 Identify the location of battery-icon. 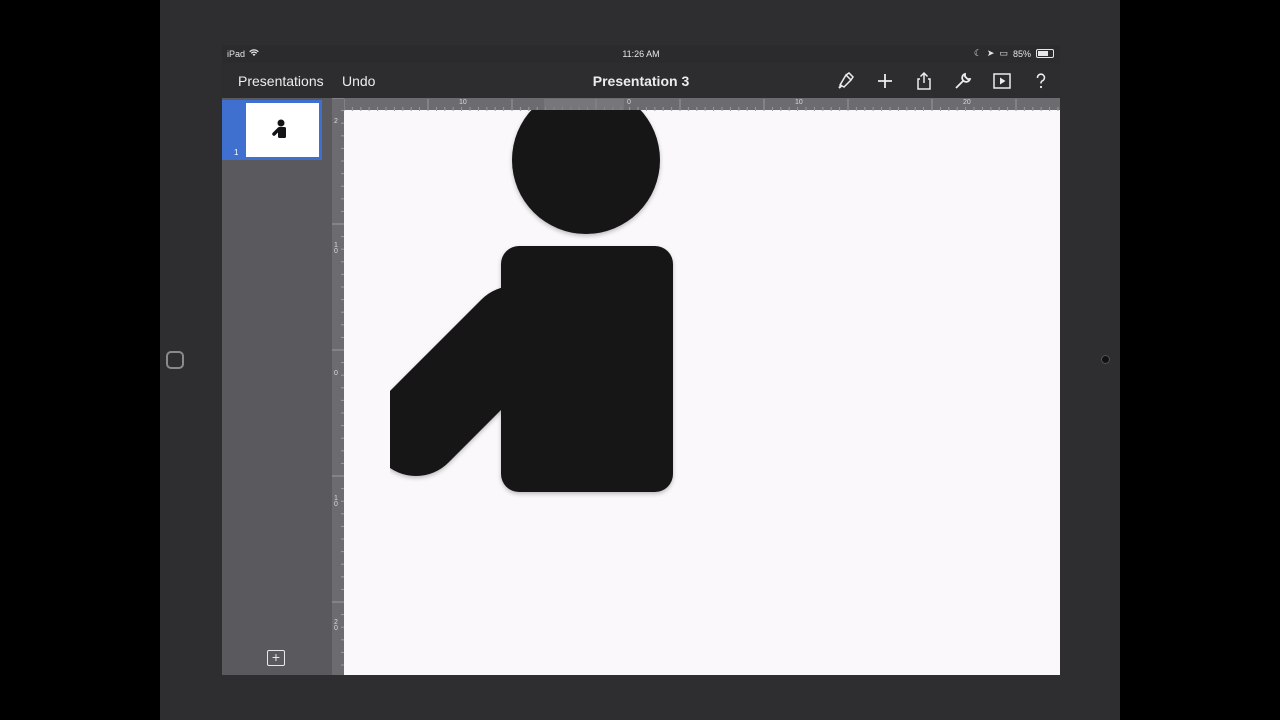
(1045, 53).